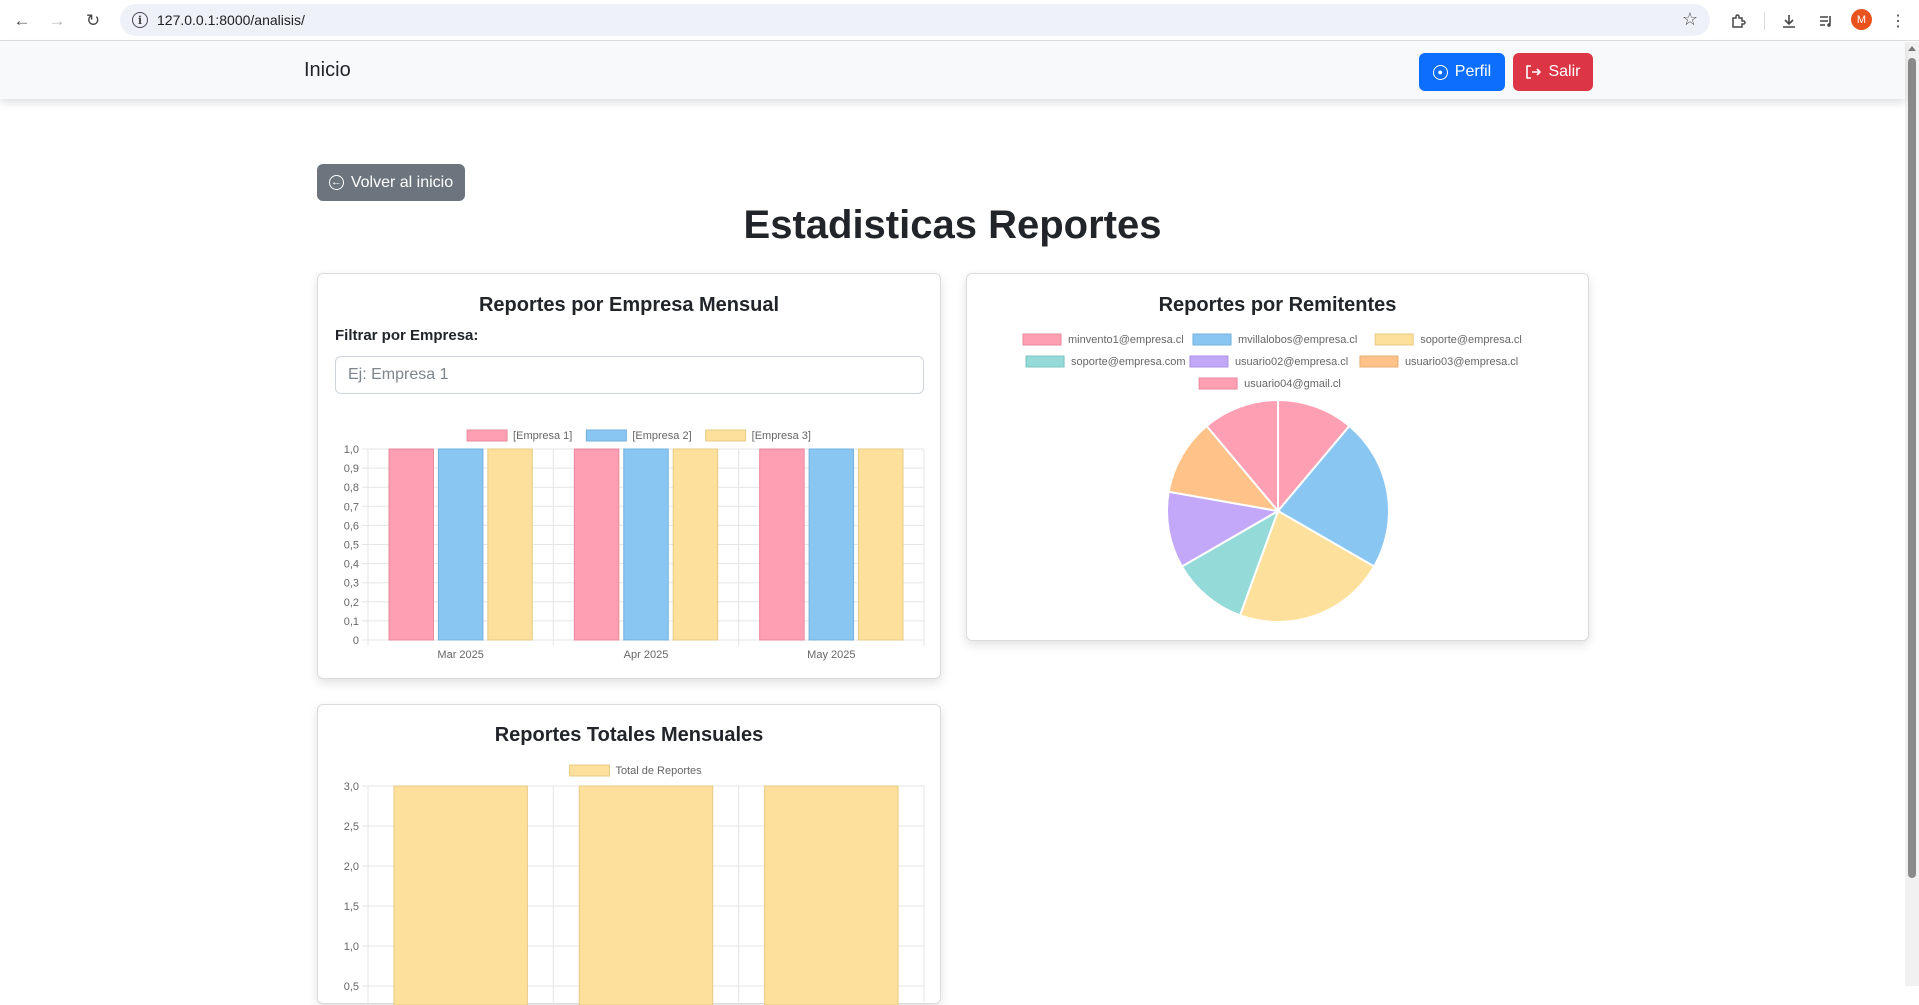 The width and height of the screenshot is (1919, 1005). I want to click on url-text: 127.0.0.1:8000/analisis/, so click(231, 20).